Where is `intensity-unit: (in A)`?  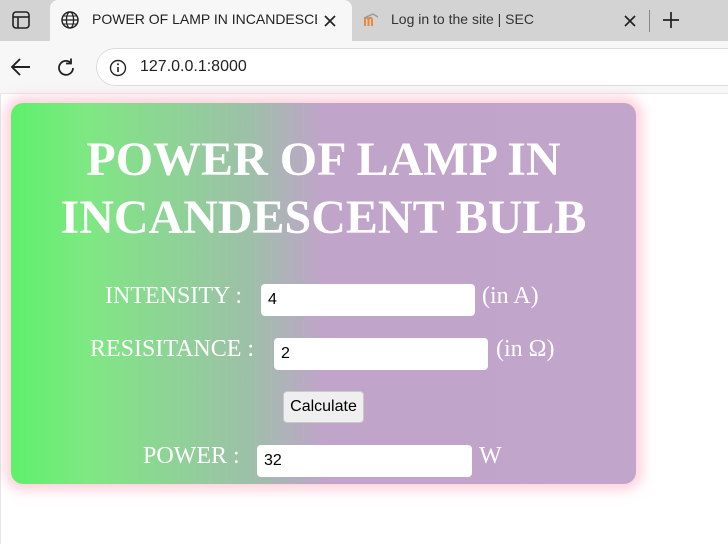
intensity-unit: (in A) is located at coordinates (510, 296).